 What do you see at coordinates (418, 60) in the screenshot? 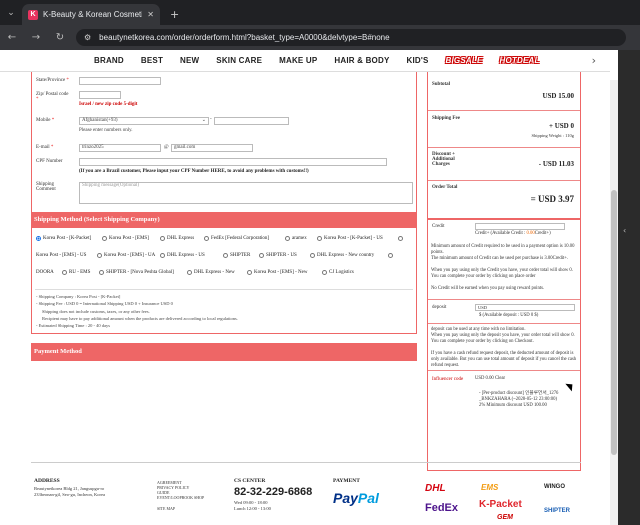
I see `nav-kids: KID'S` at bounding box center [418, 60].